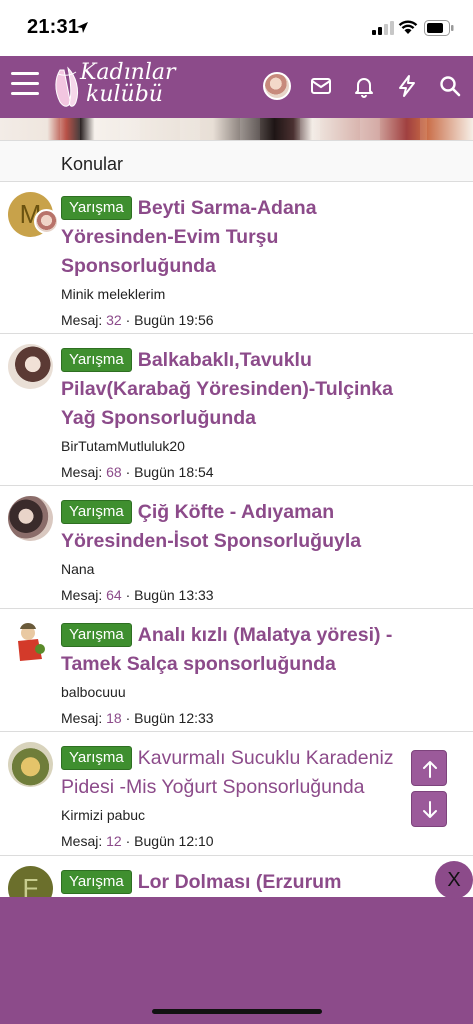 Image resolution: width=473 pixels, height=1024 pixels. What do you see at coordinates (245, 294) in the screenshot?
I see `thread-author: Minik meleklerim` at bounding box center [245, 294].